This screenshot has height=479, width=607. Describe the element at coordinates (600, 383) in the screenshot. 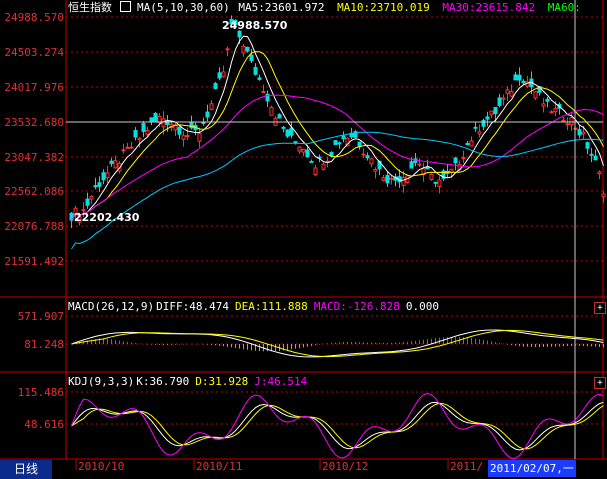

I see `kdj-expand-button: +` at that location.